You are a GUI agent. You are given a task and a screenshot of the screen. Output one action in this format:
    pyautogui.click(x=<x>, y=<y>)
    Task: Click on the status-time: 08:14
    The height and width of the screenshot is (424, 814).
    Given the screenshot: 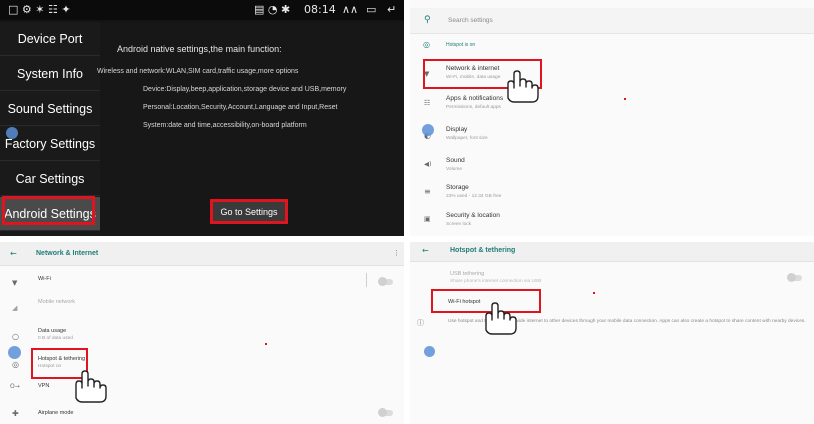 What is the action you would take?
    pyautogui.click(x=320, y=9)
    